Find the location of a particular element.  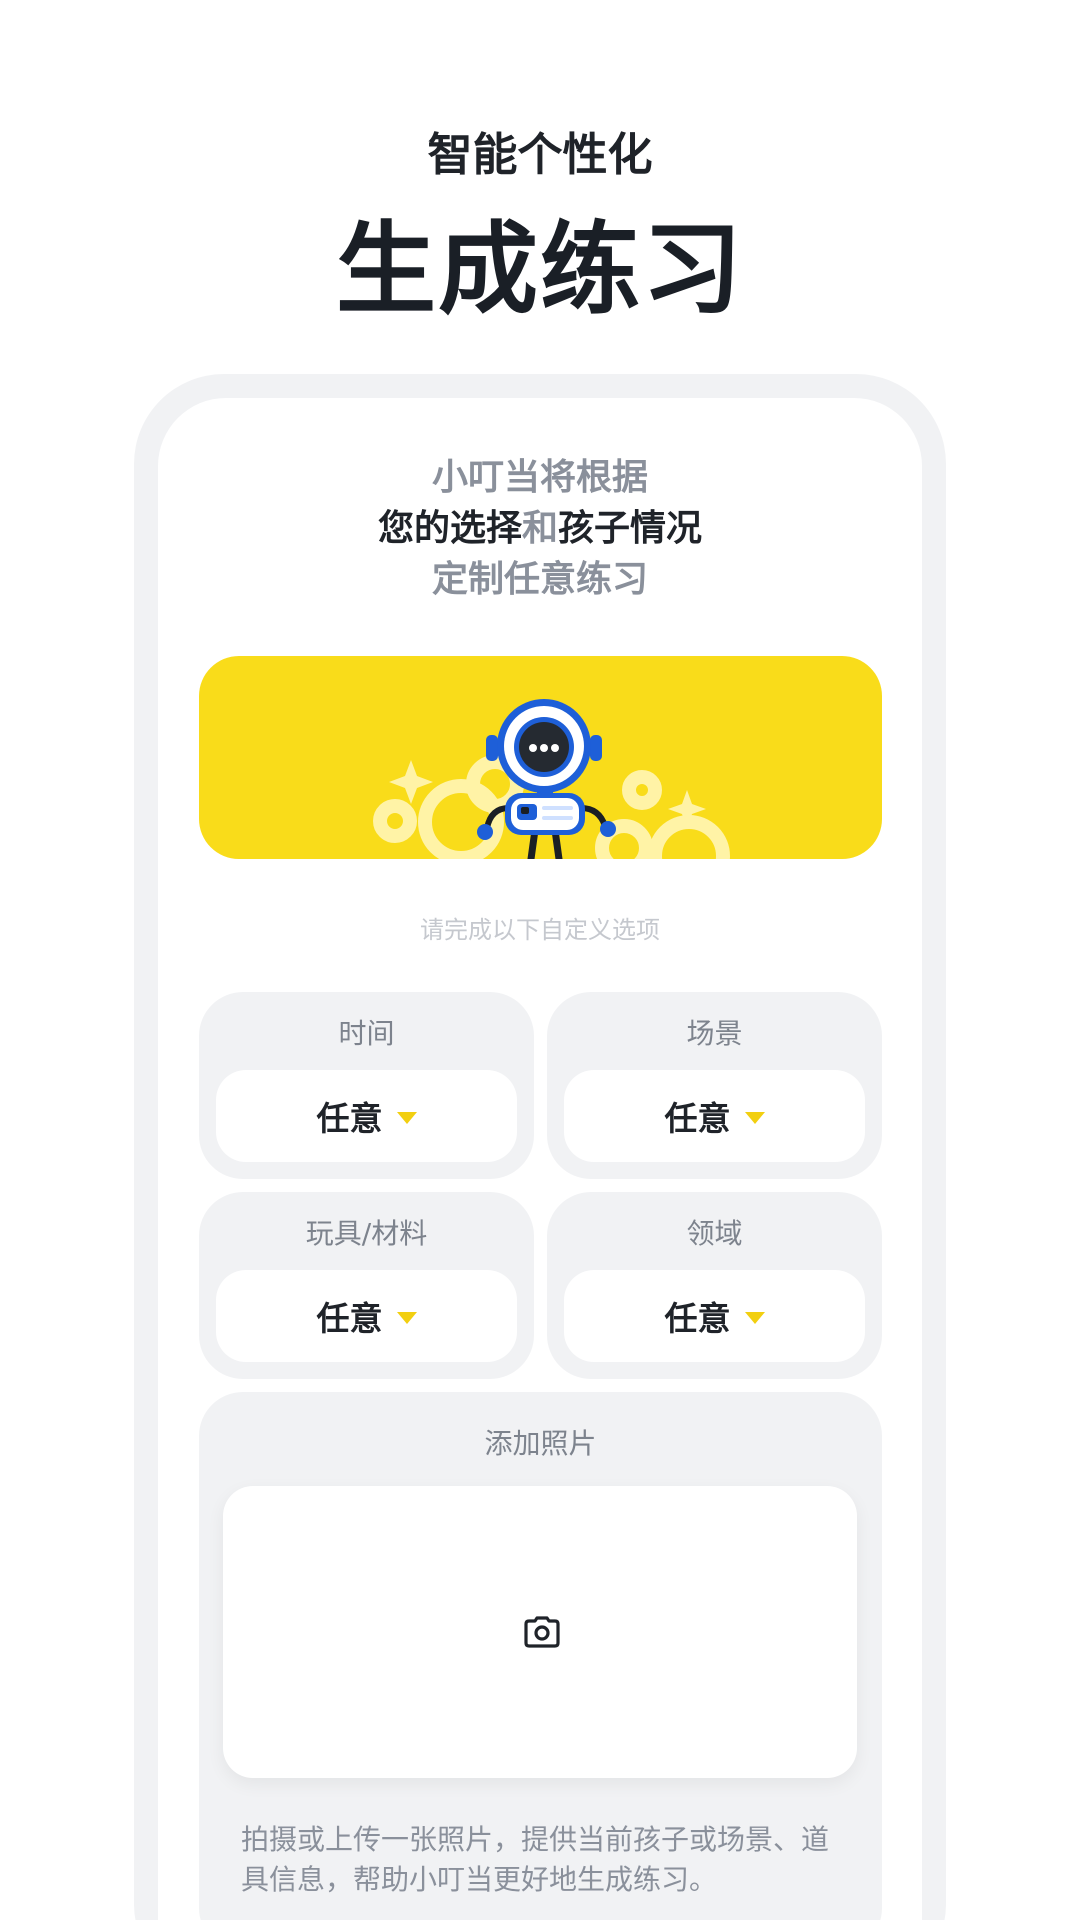

toys-select: 任意 is located at coordinates (366, 1316).